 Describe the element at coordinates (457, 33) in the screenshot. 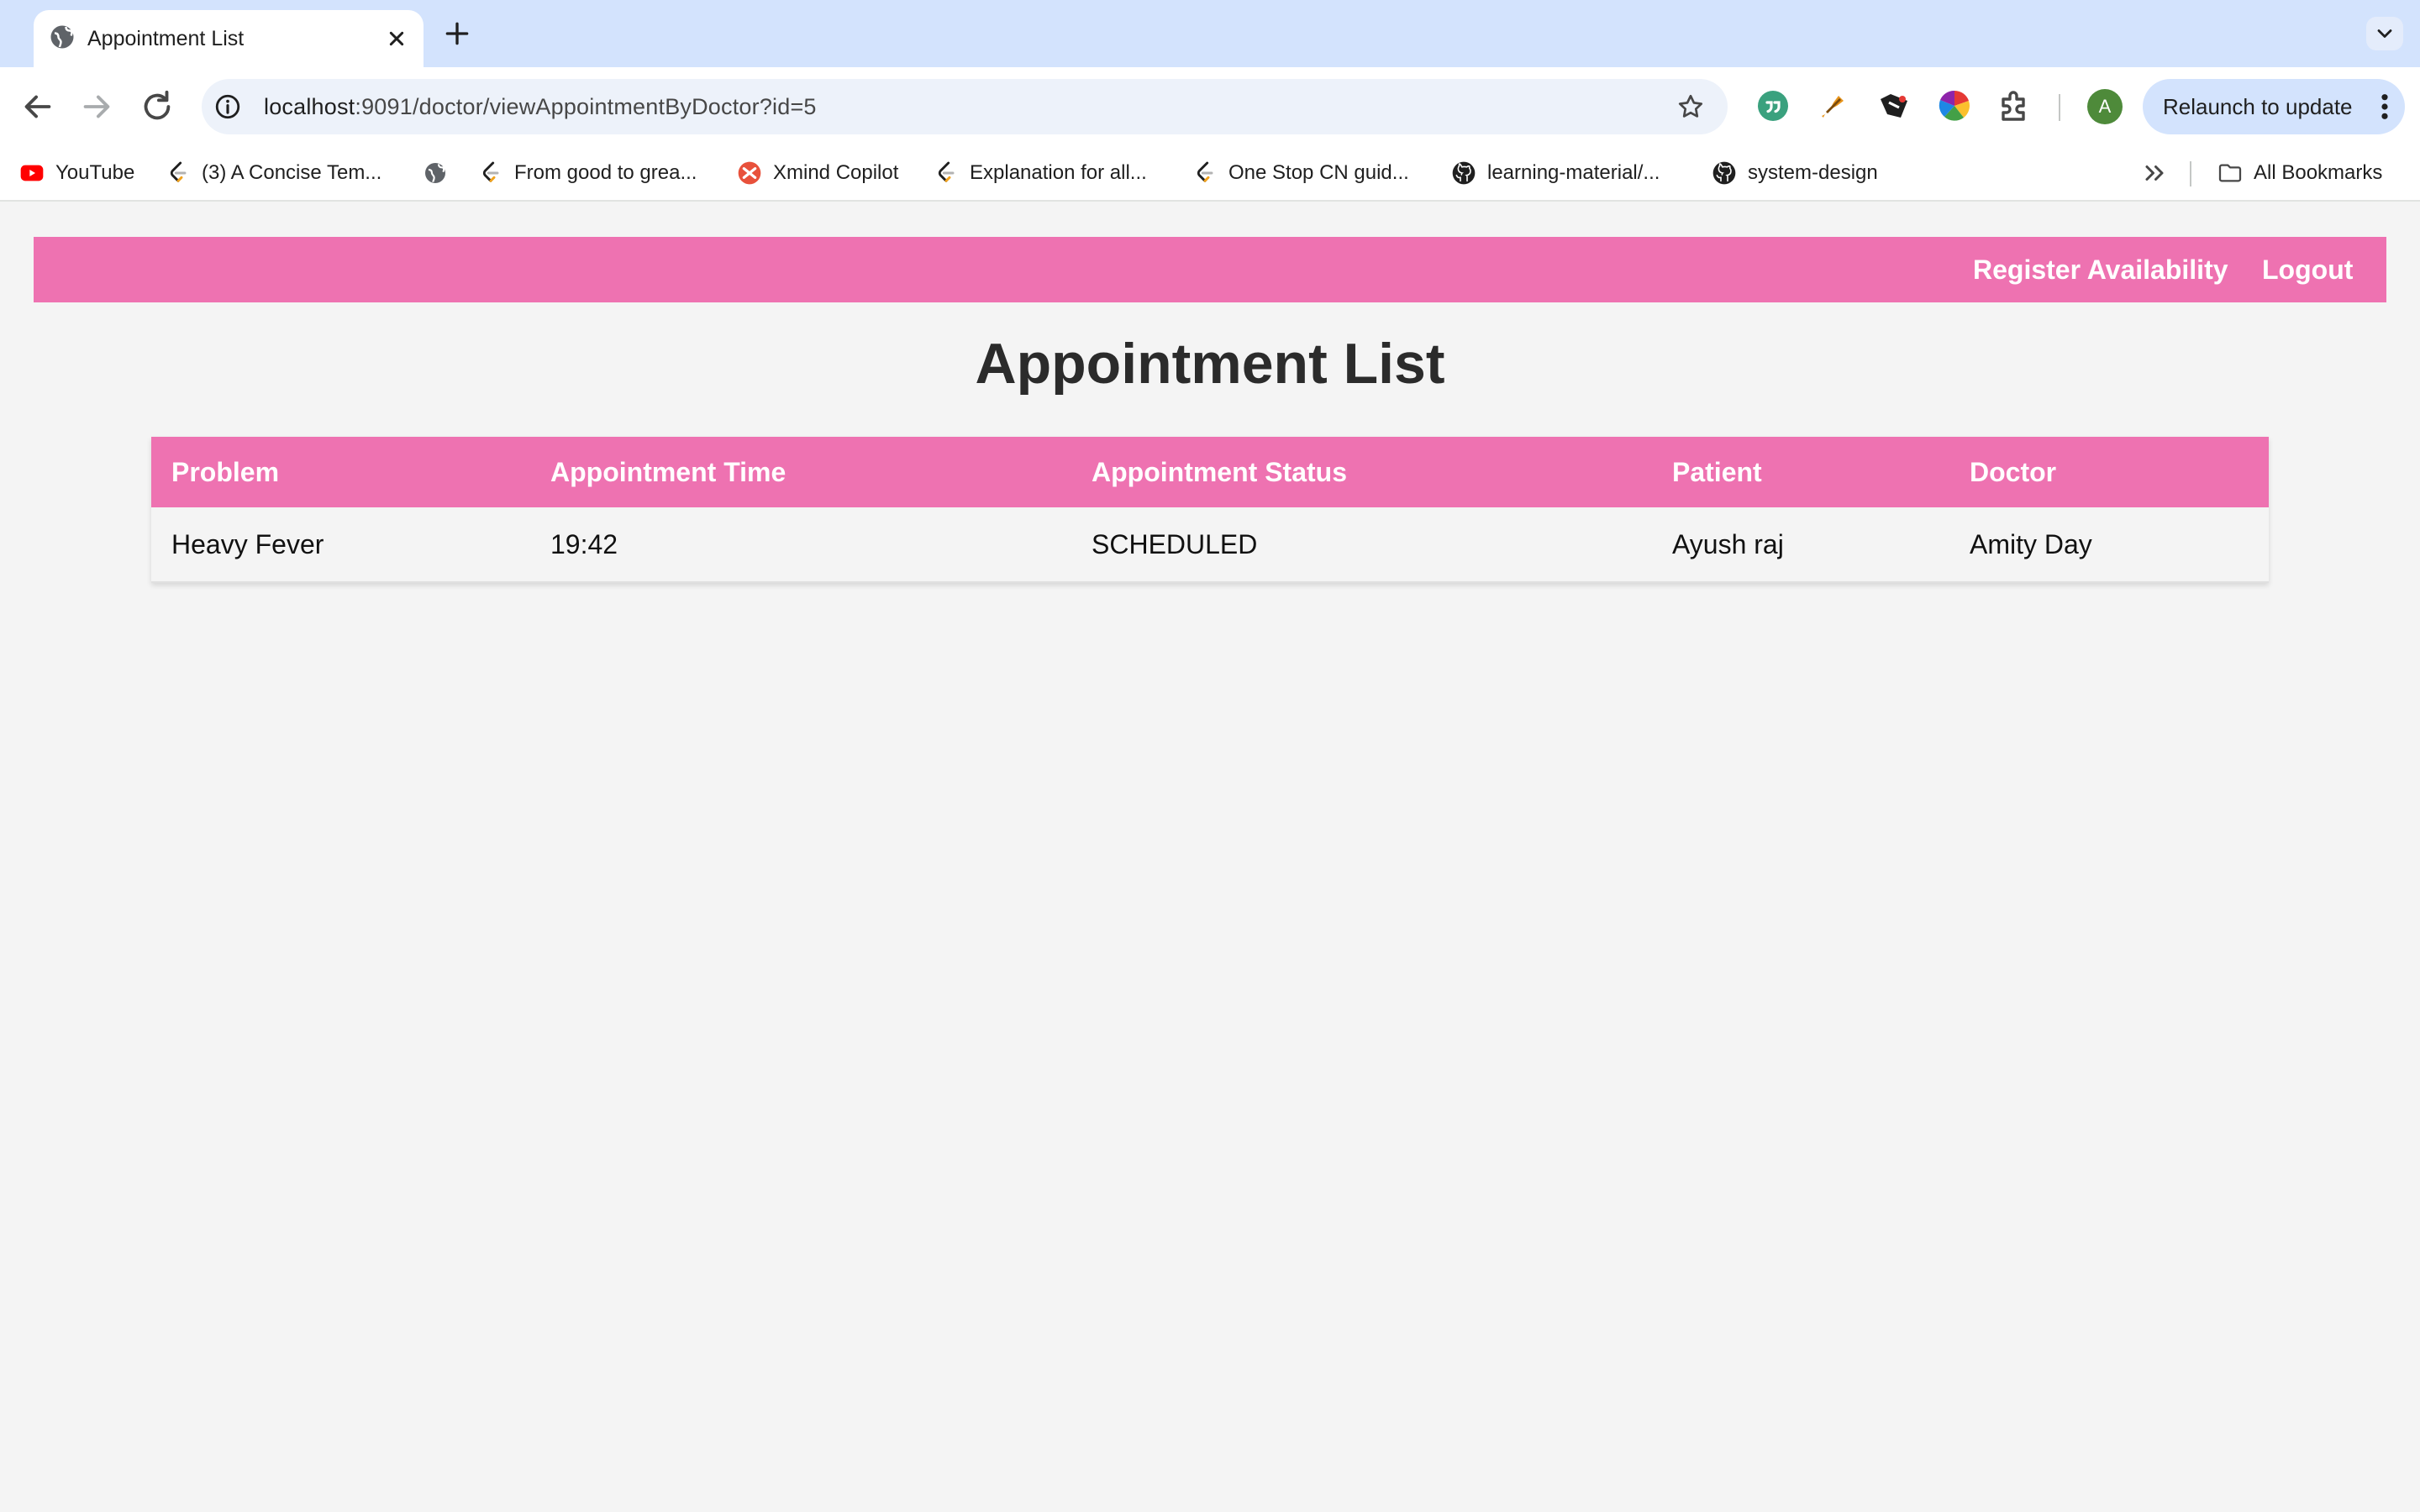

I see `new-tab-icon` at that location.